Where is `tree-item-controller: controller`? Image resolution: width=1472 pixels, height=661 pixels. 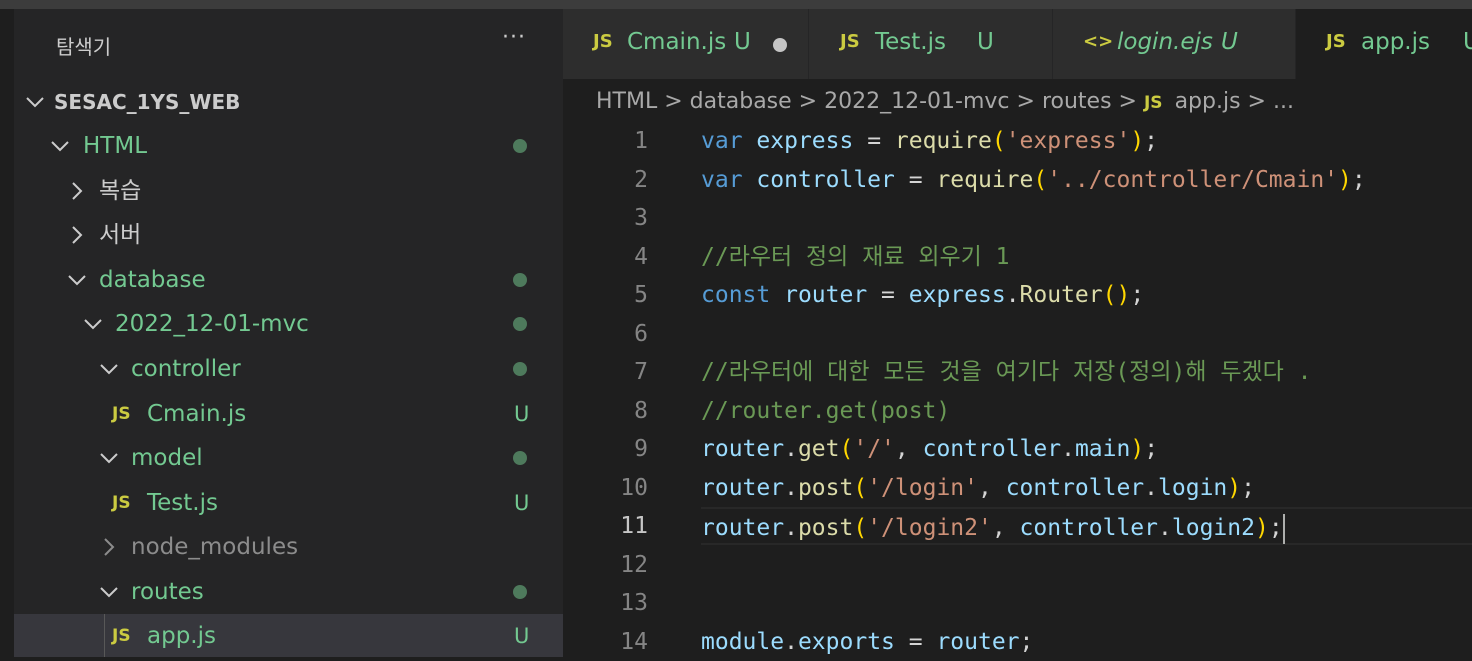
tree-item-controller: controller is located at coordinates (288, 369).